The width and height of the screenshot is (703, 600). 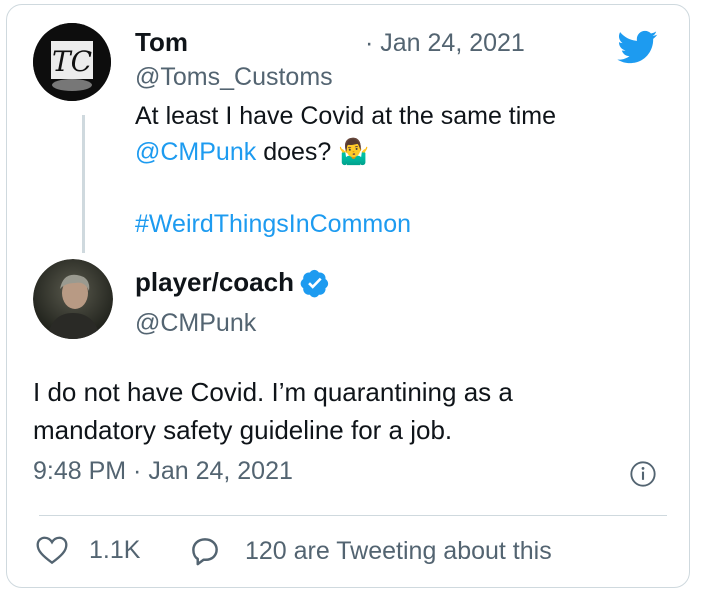 I want to click on thread-connector-line, so click(x=83, y=184).